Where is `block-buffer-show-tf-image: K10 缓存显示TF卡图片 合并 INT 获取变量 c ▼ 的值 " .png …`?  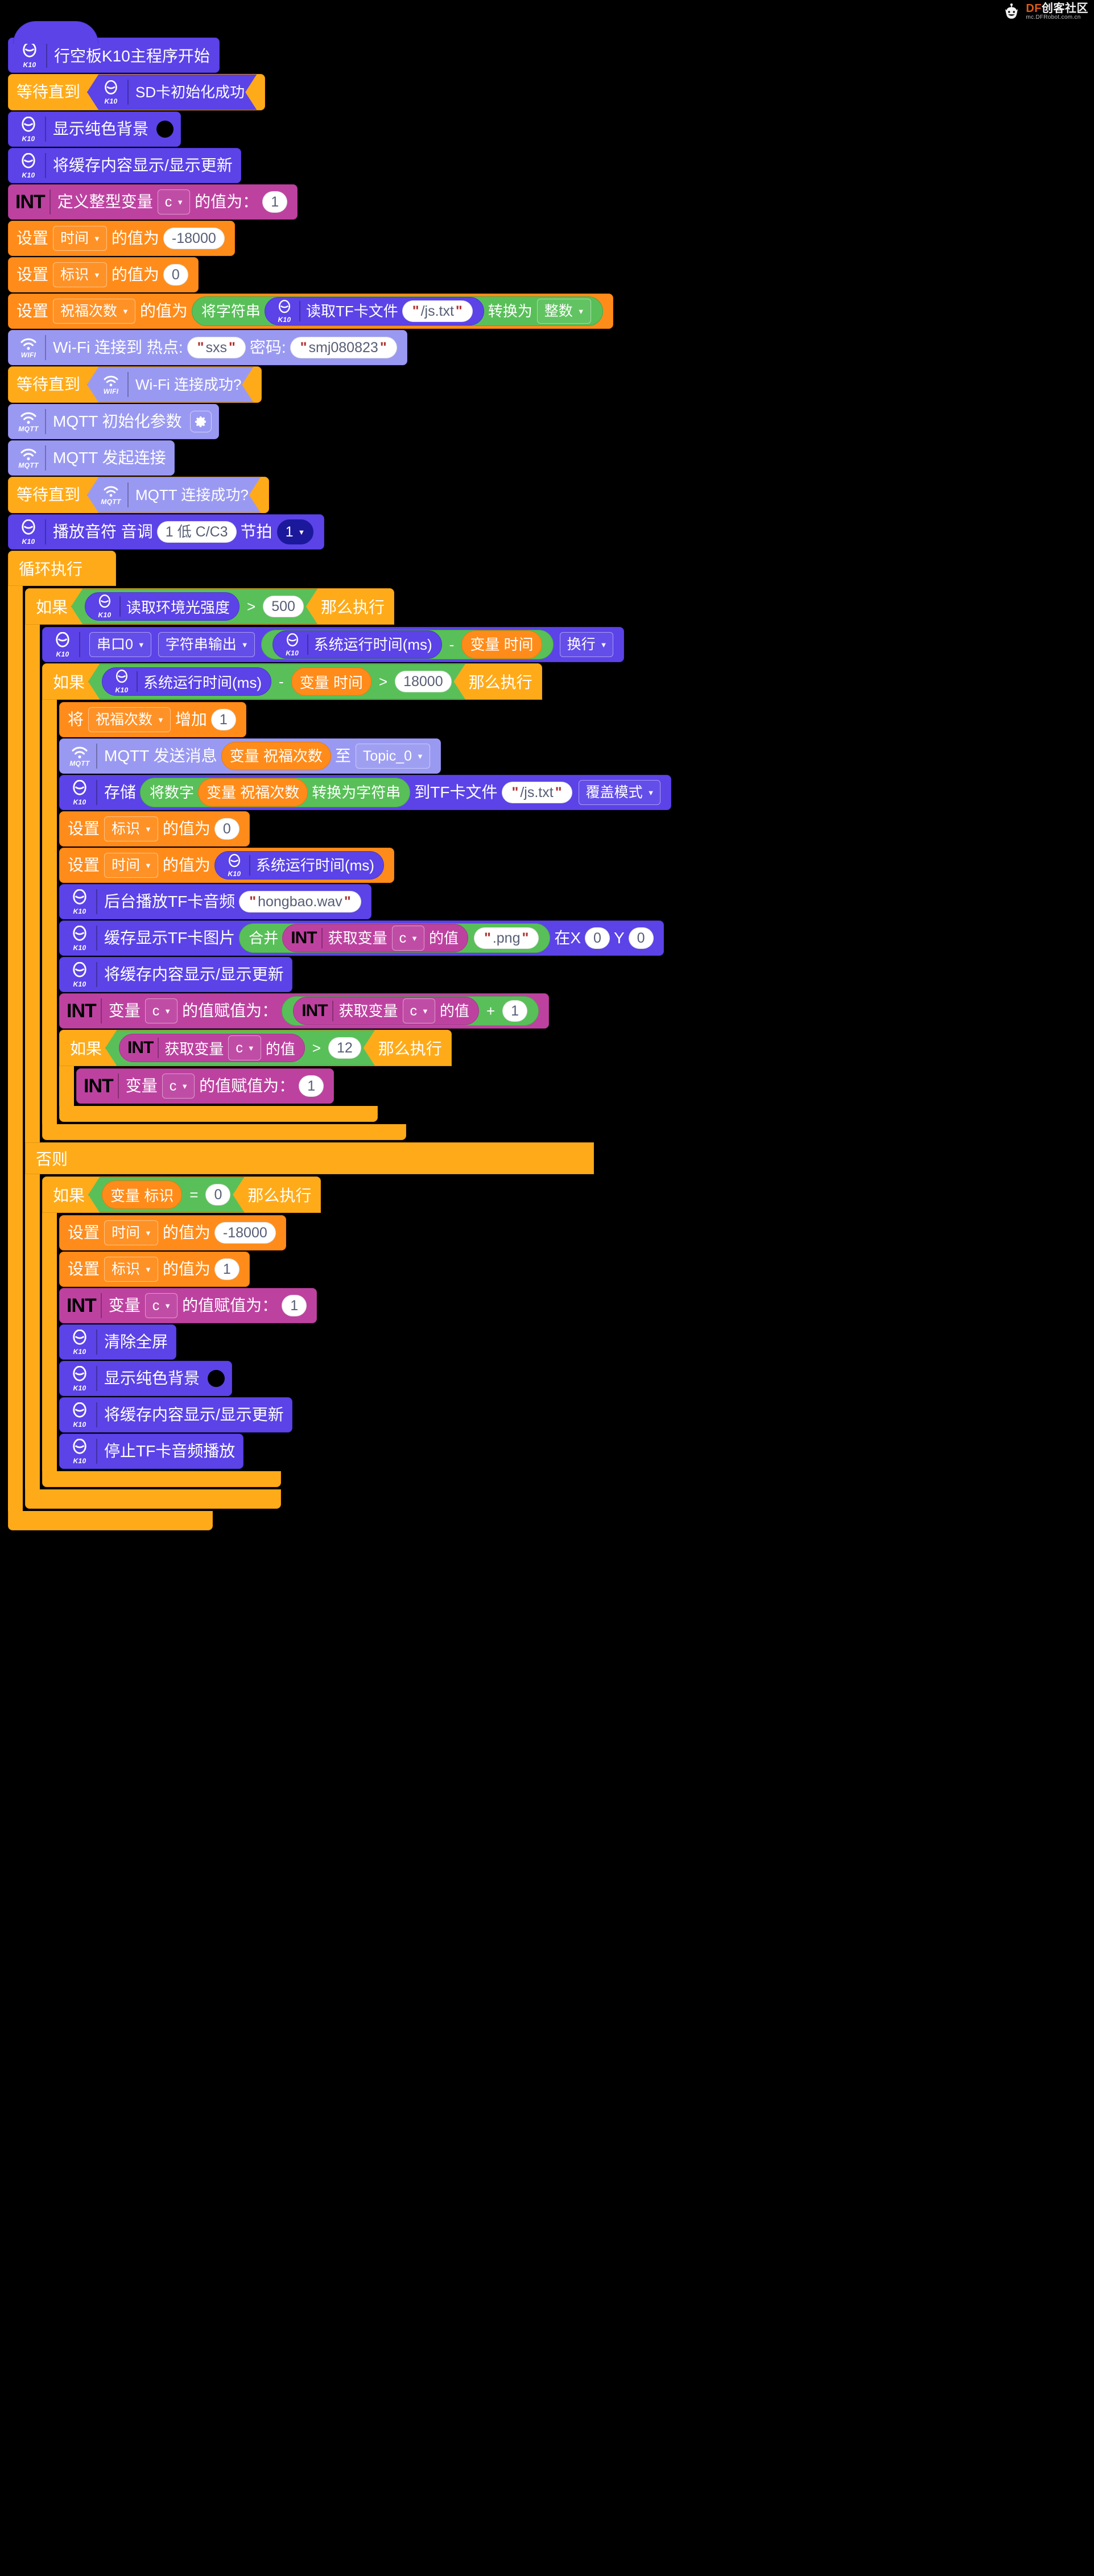
block-buffer-show-tf-image: K10 缓存显示TF卡图片 合并 INT 获取变量 c ▼ 的值 " .png … is located at coordinates (361, 938).